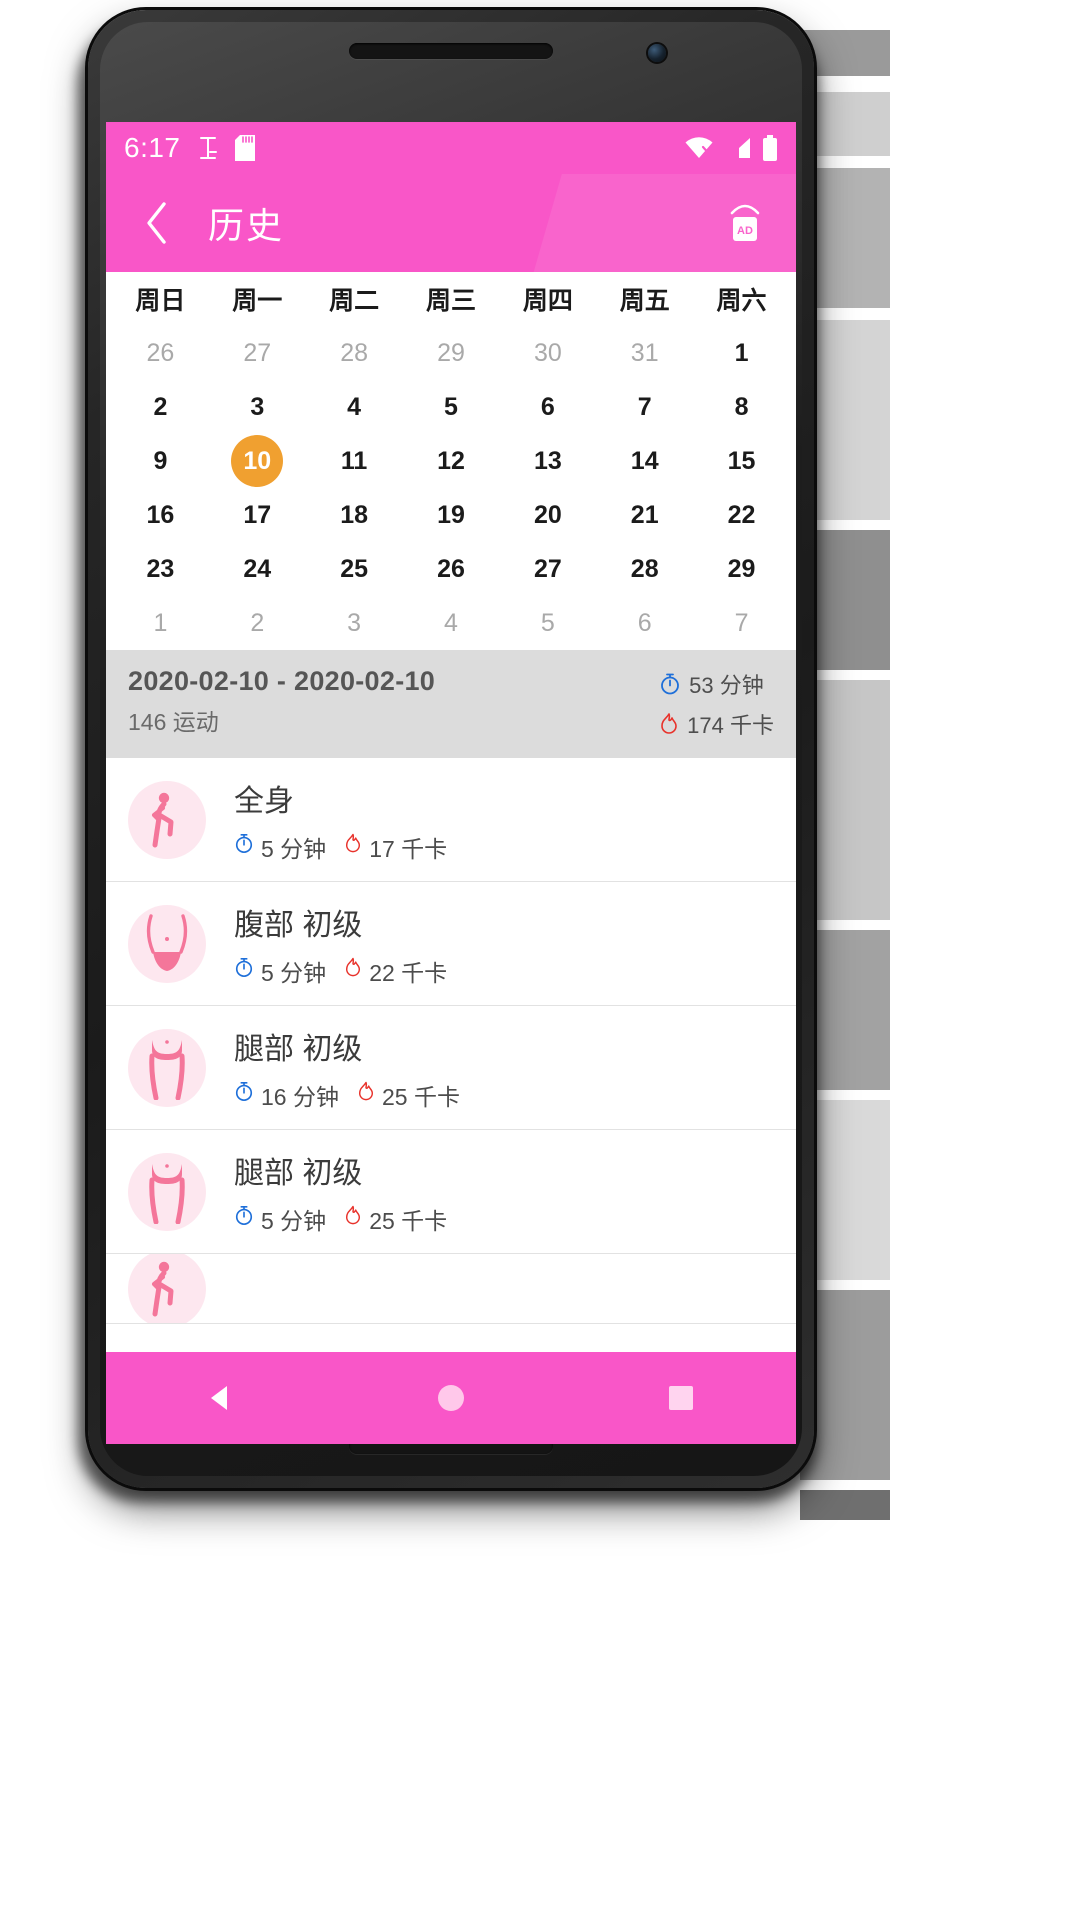 The width and height of the screenshot is (1080, 1920). Describe the element at coordinates (257, 569) in the screenshot. I see `calendar-day: 24` at that location.